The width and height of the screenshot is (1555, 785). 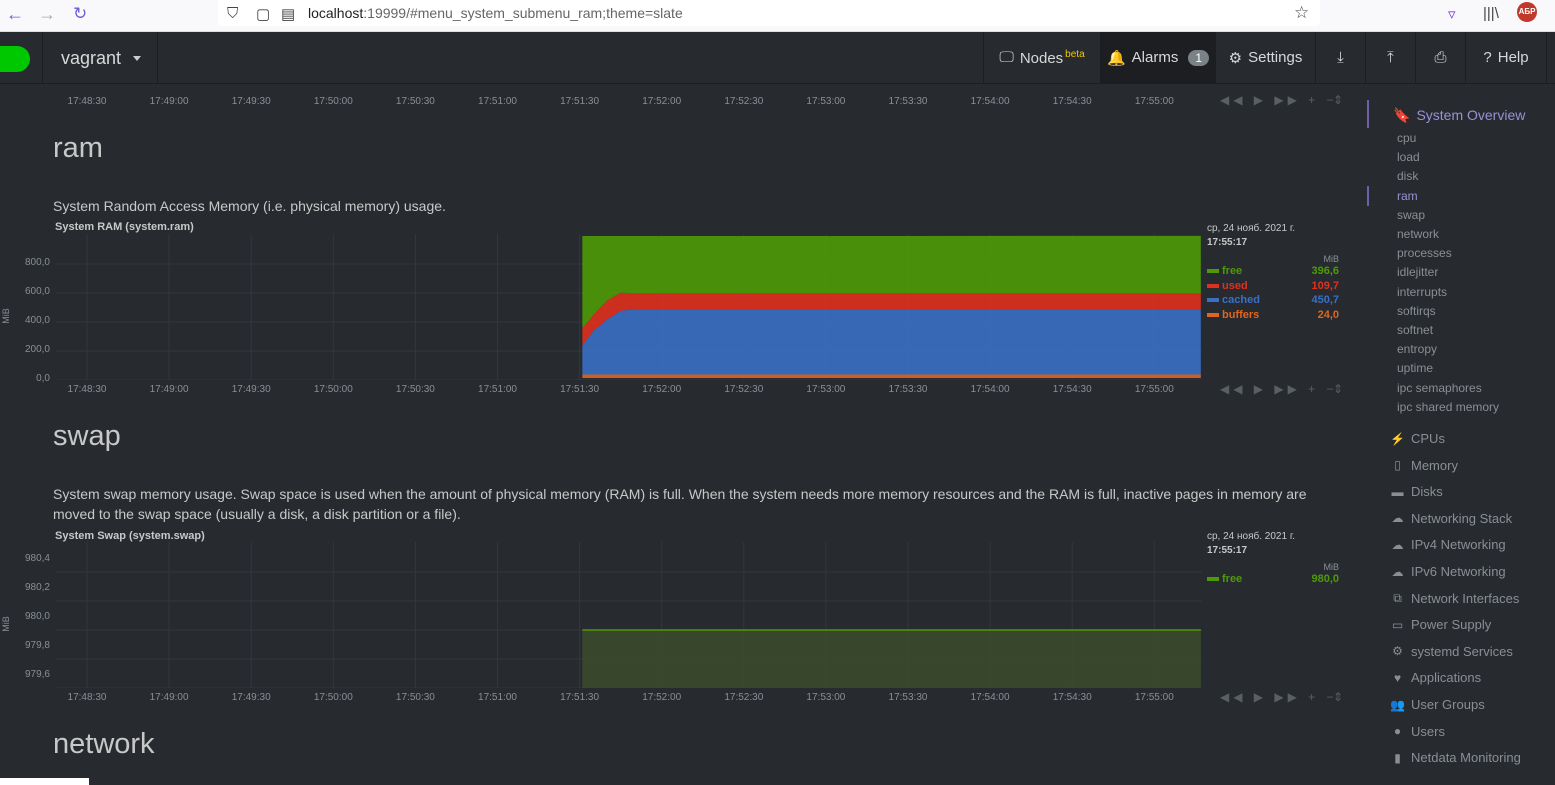 What do you see at coordinates (15, 14) in the screenshot?
I see `back-arrow-icon: ←` at bounding box center [15, 14].